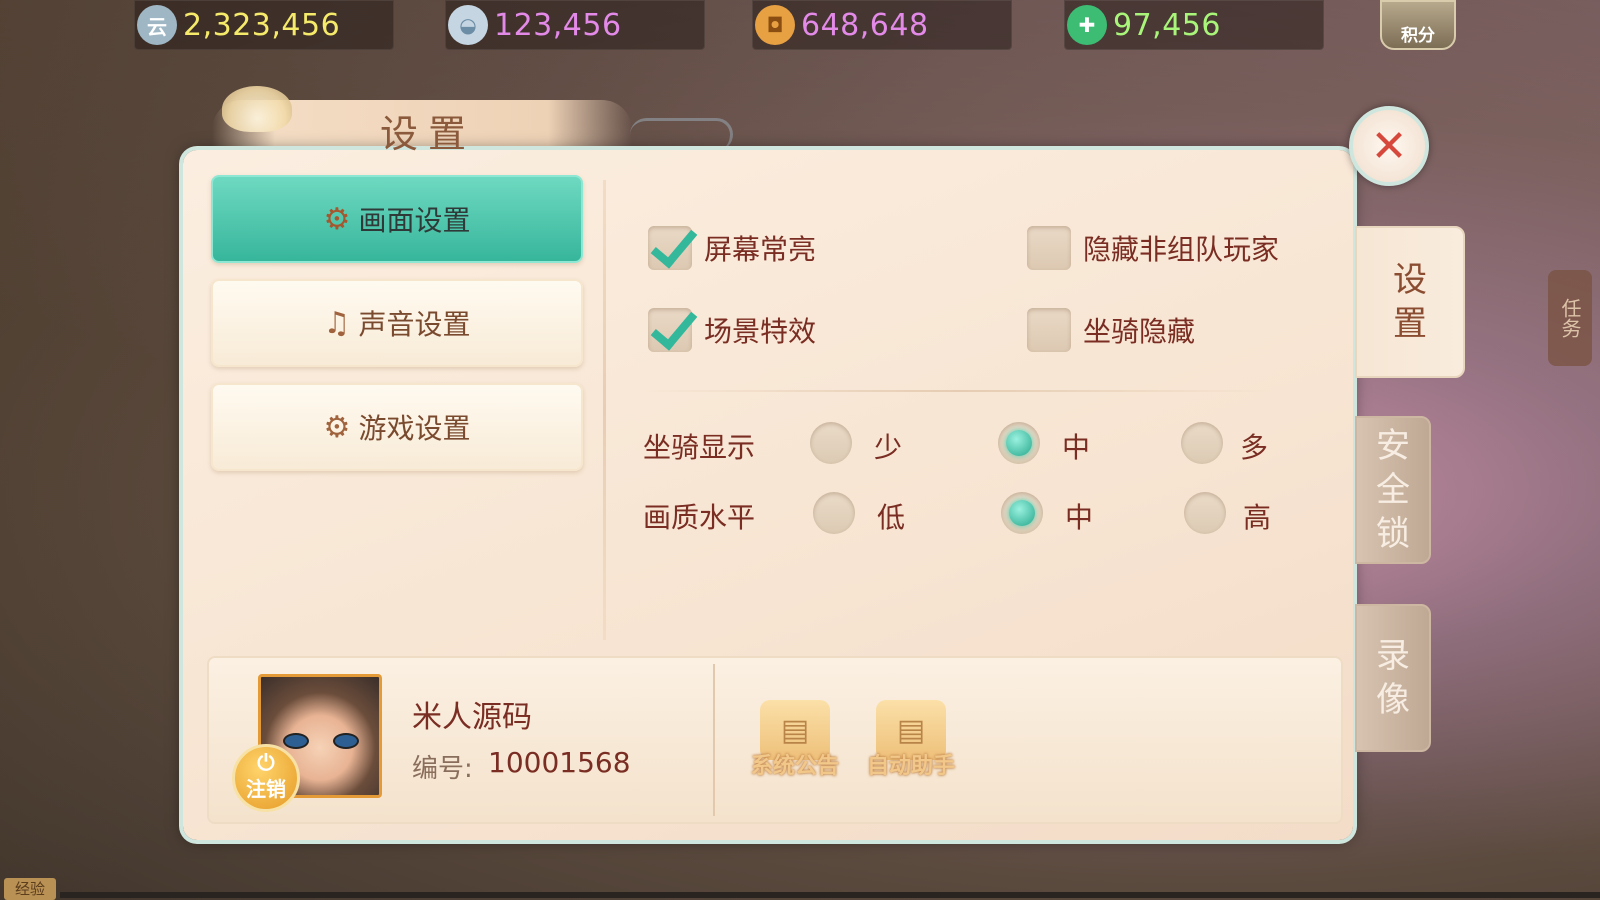 The height and width of the screenshot is (900, 1600). Describe the element at coordinates (1202, 443) in the screenshot. I see `radio-mount-many` at that location.